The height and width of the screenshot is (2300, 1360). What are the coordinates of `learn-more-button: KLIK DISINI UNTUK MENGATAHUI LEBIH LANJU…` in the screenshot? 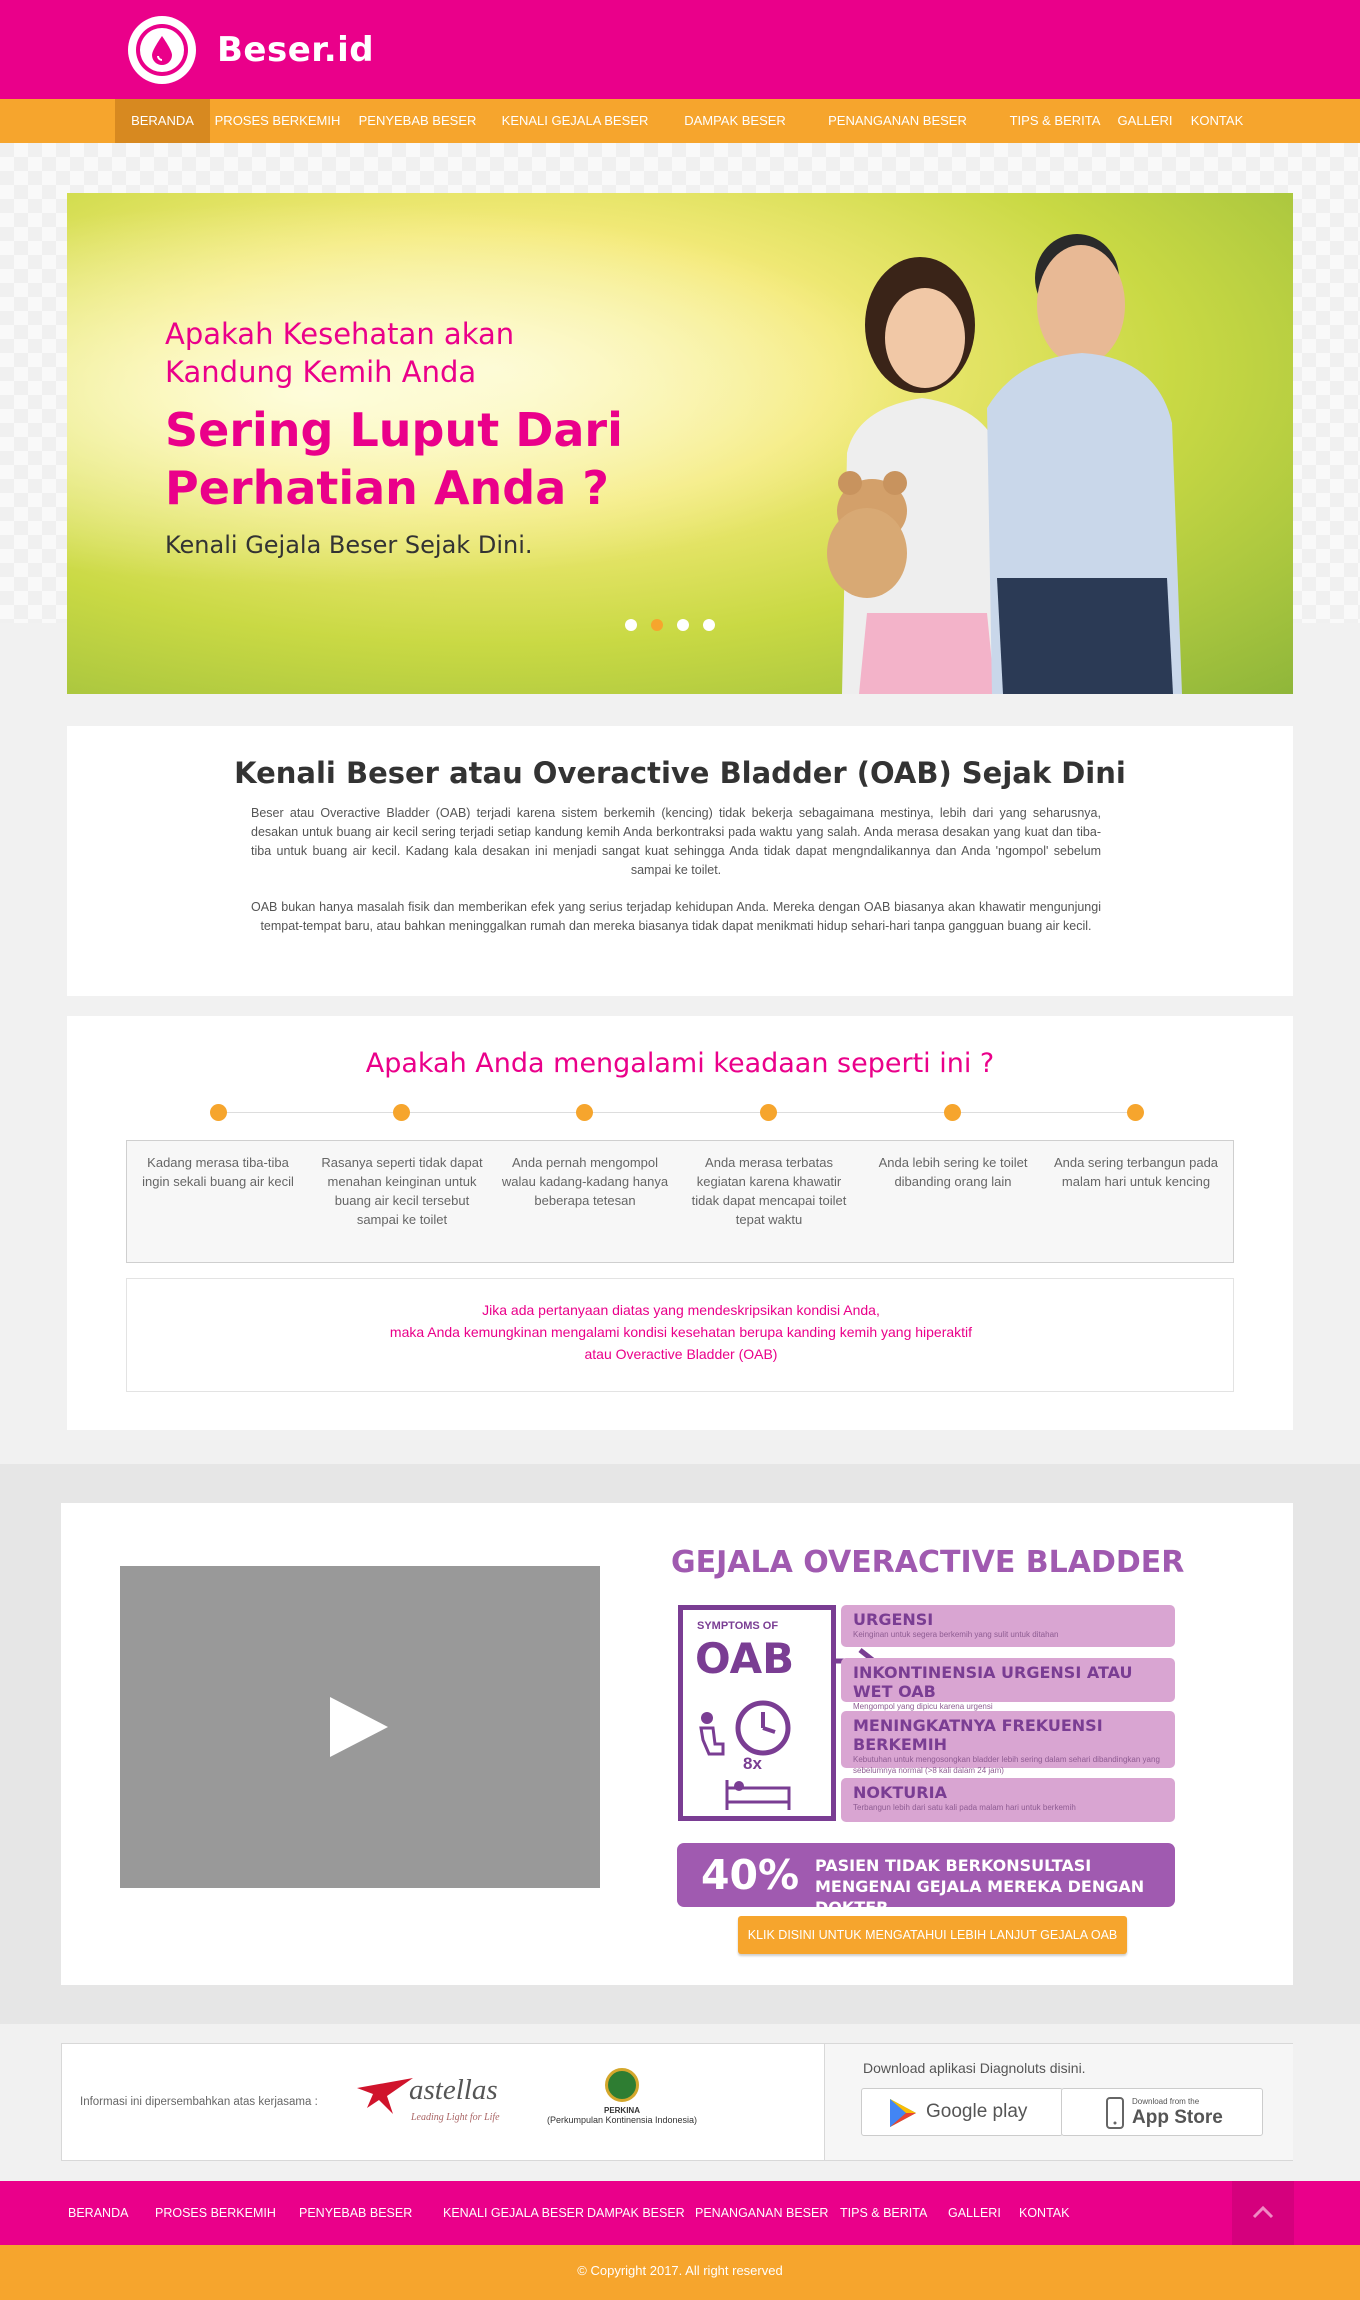 It's located at (932, 1935).